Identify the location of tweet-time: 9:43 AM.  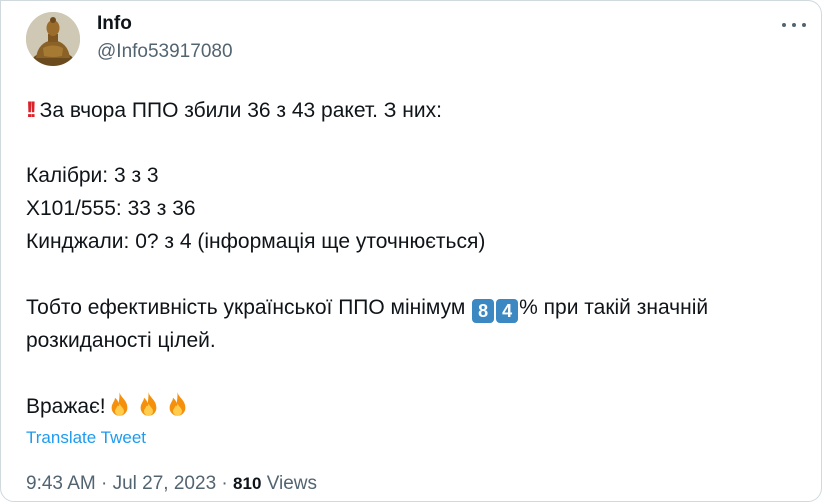
(61, 483).